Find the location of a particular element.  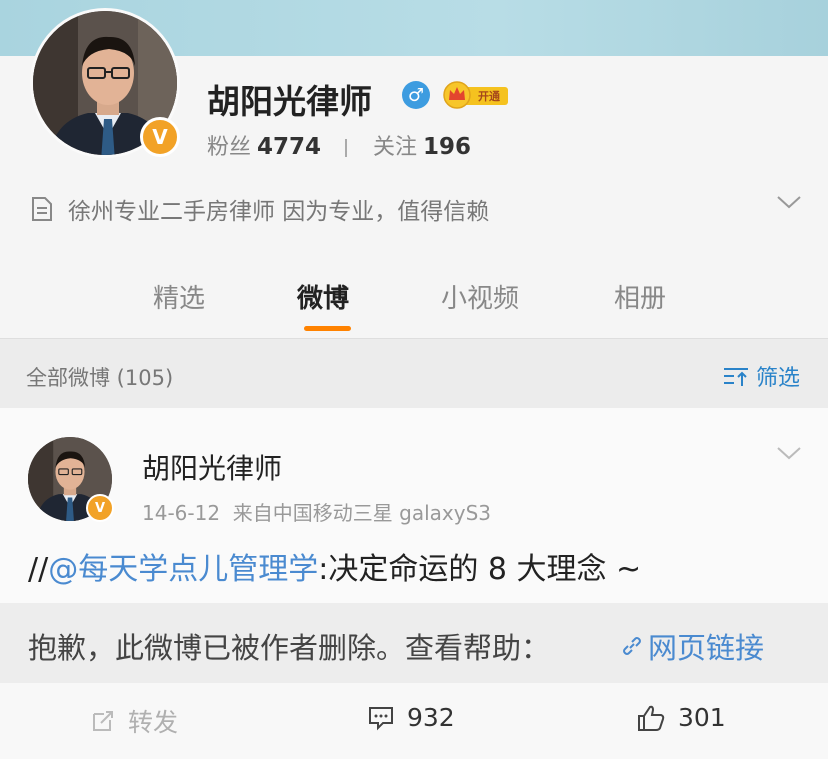

expand-chevron-down-icon is located at coordinates (789, 202).